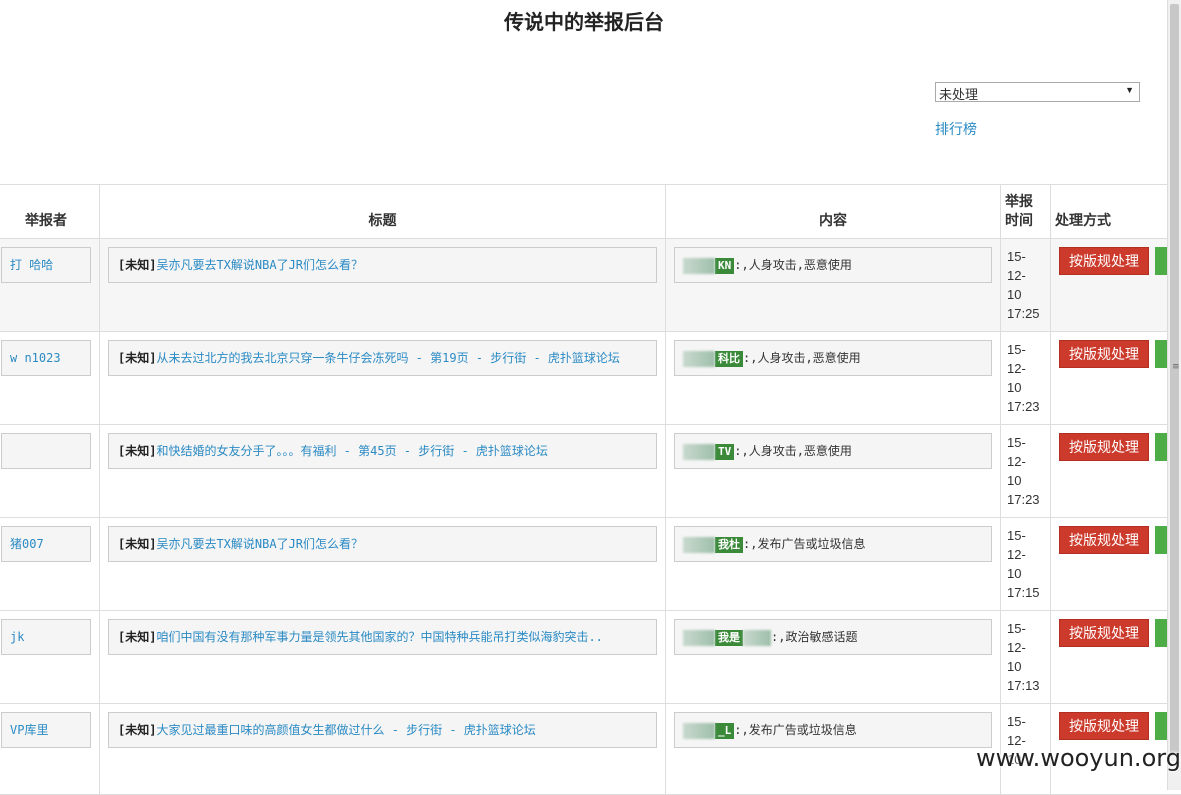 This screenshot has width=1181, height=795. What do you see at coordinates (956, 129) in the screenshot?
I see `ranking-link: 排行榜` at bounding box center [956, 129].